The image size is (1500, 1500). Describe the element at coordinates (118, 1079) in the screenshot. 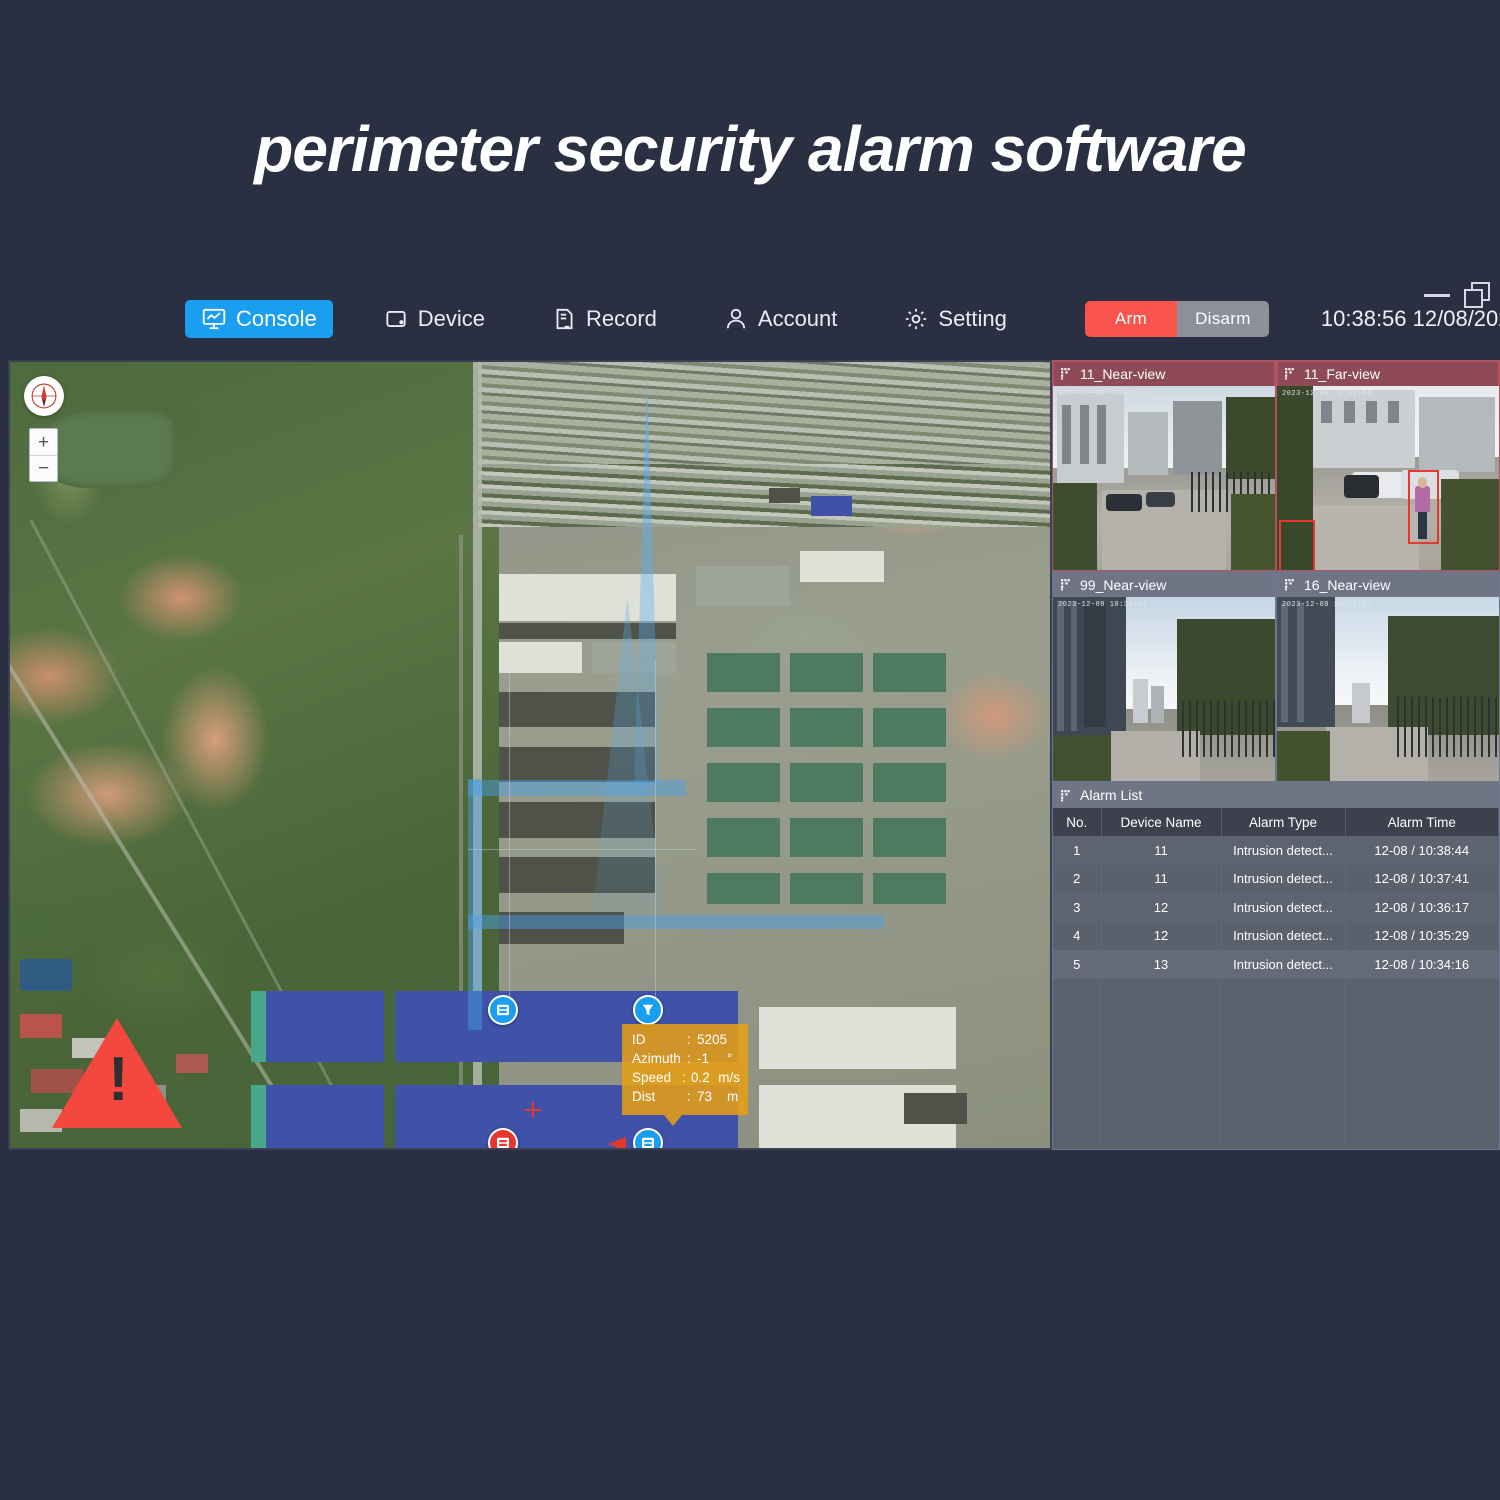

I see `warning-exclamation: !` at that location.